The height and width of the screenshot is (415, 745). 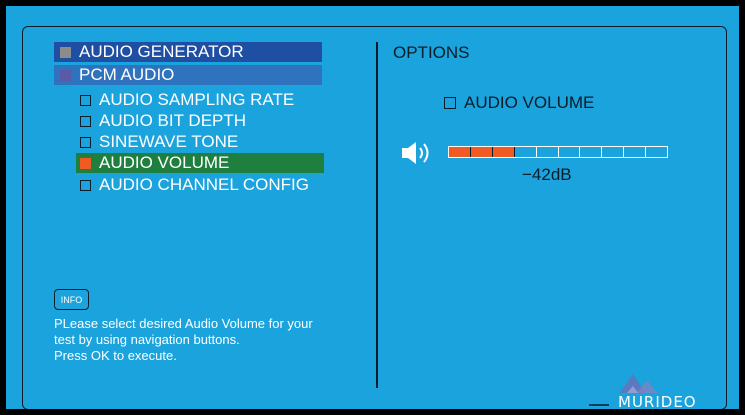 I want to click on submenu-item: AUDIO BIT DEPTH, so click(x=200, y=121).